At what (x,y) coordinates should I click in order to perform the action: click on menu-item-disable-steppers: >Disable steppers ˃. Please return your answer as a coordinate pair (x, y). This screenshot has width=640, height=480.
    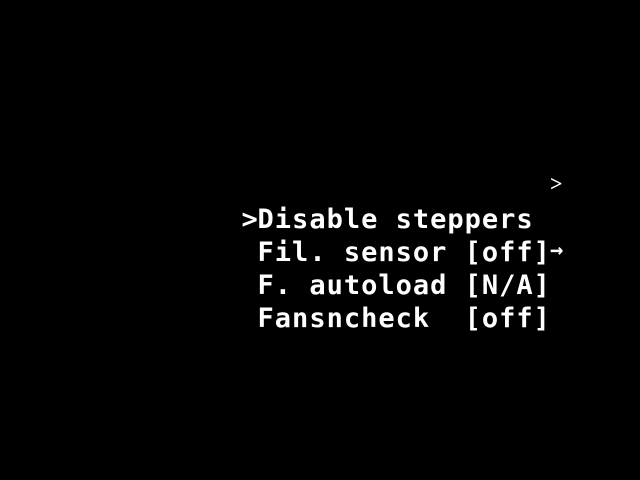
    Looking at the image, I should click on (358, 202).